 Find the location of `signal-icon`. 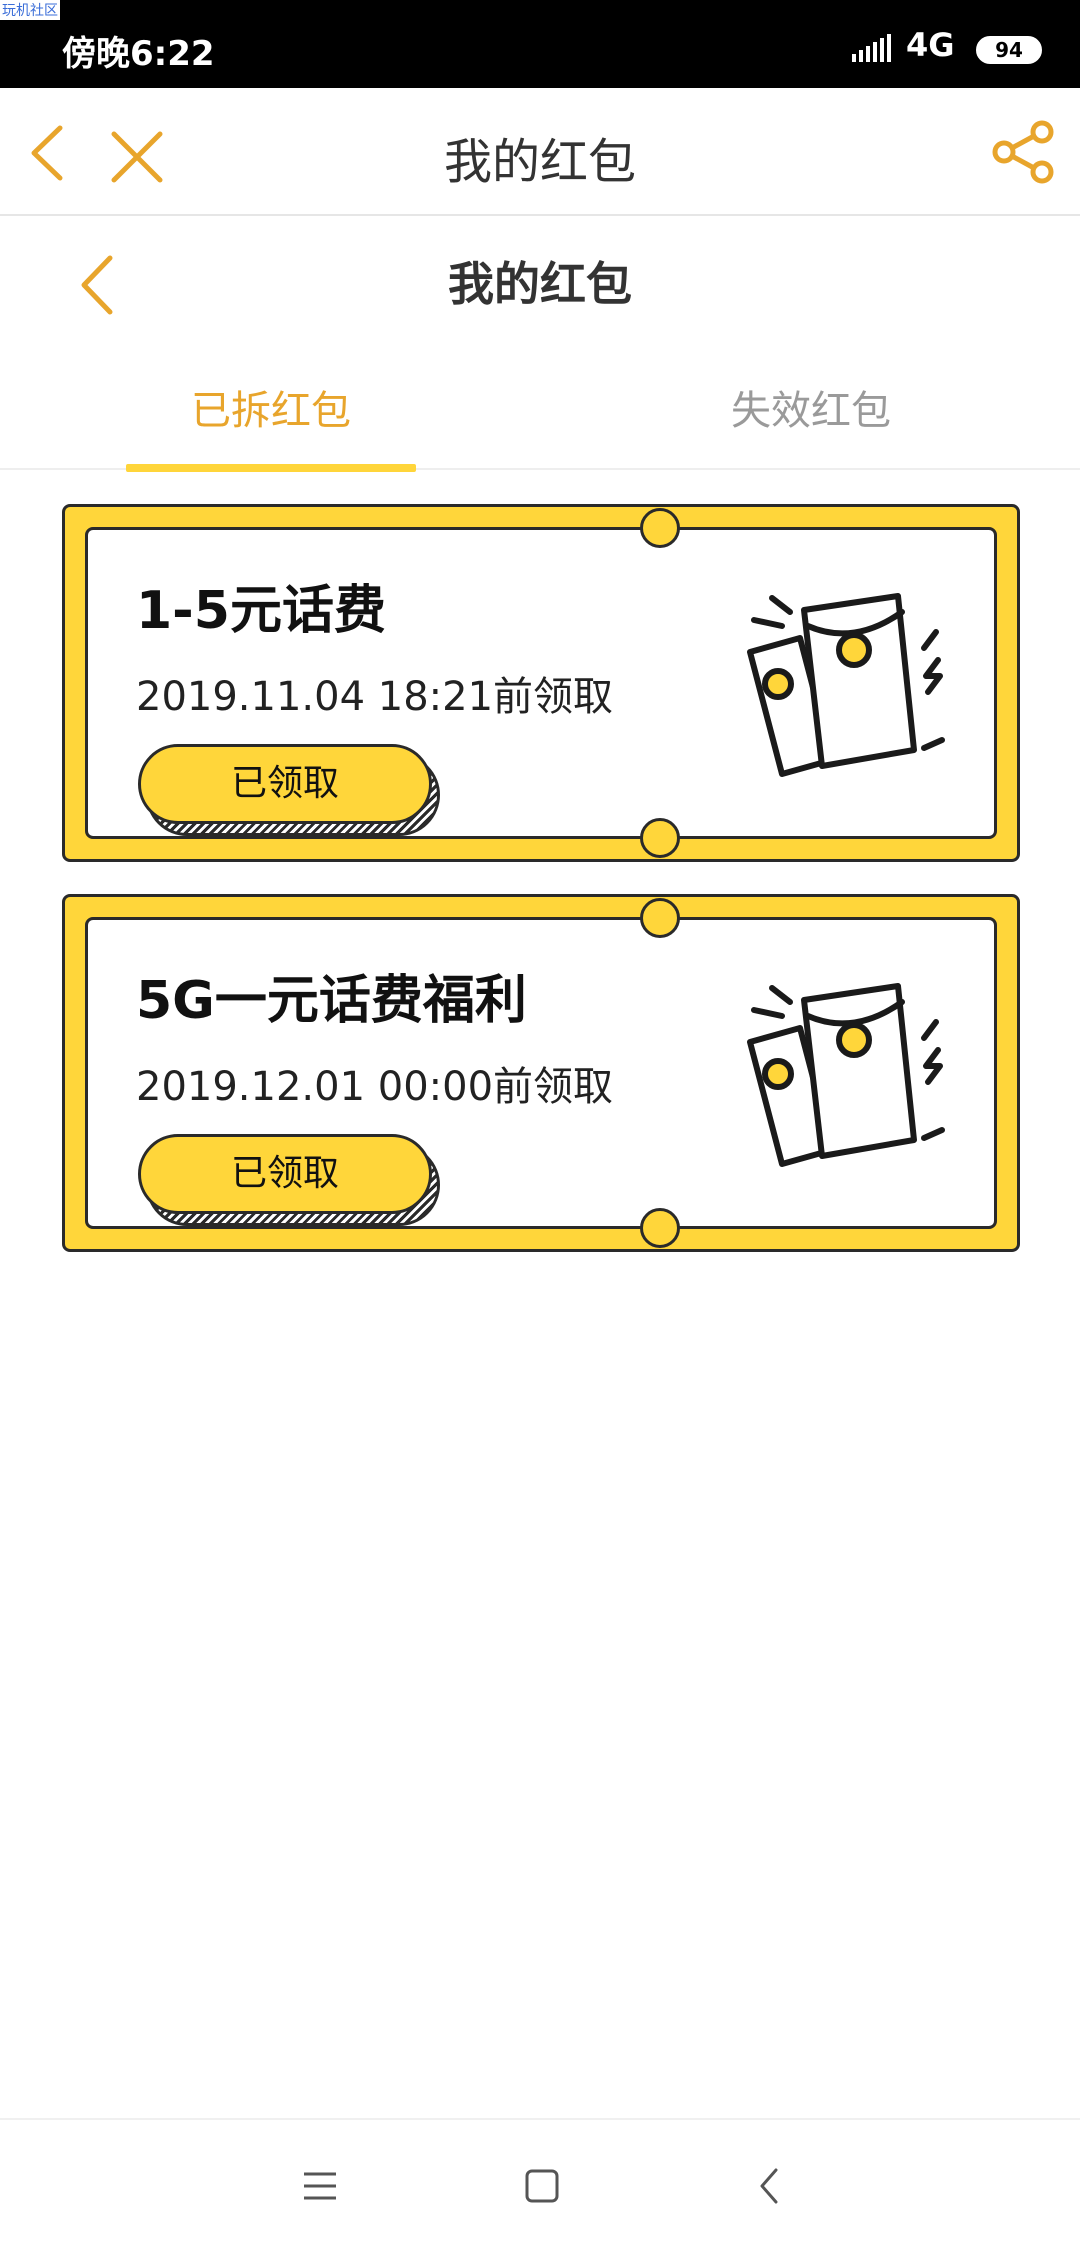

signal-icon is located at coordinates (871, 48).